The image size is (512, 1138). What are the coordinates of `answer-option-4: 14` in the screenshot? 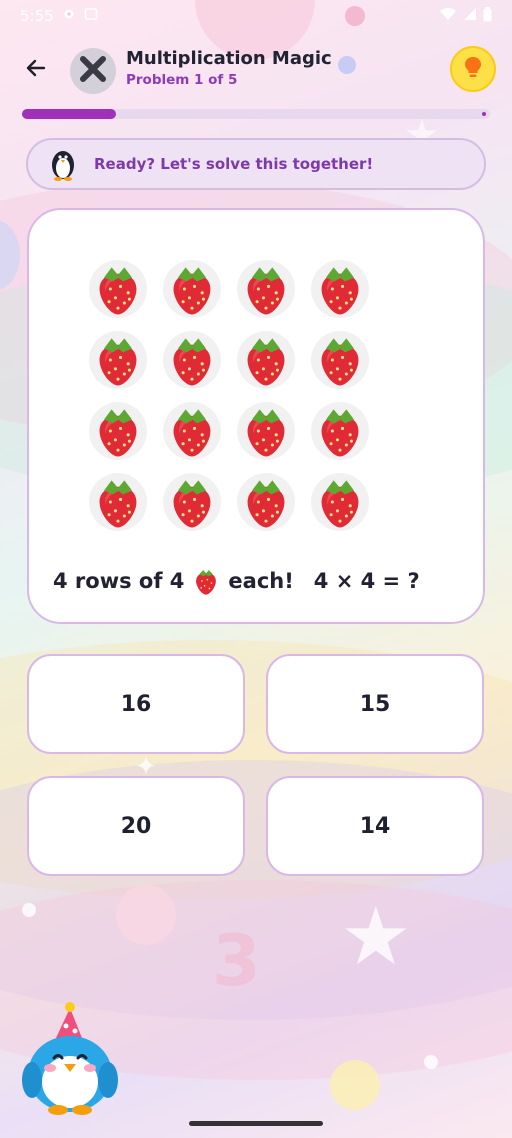 It's located at (375, 826).